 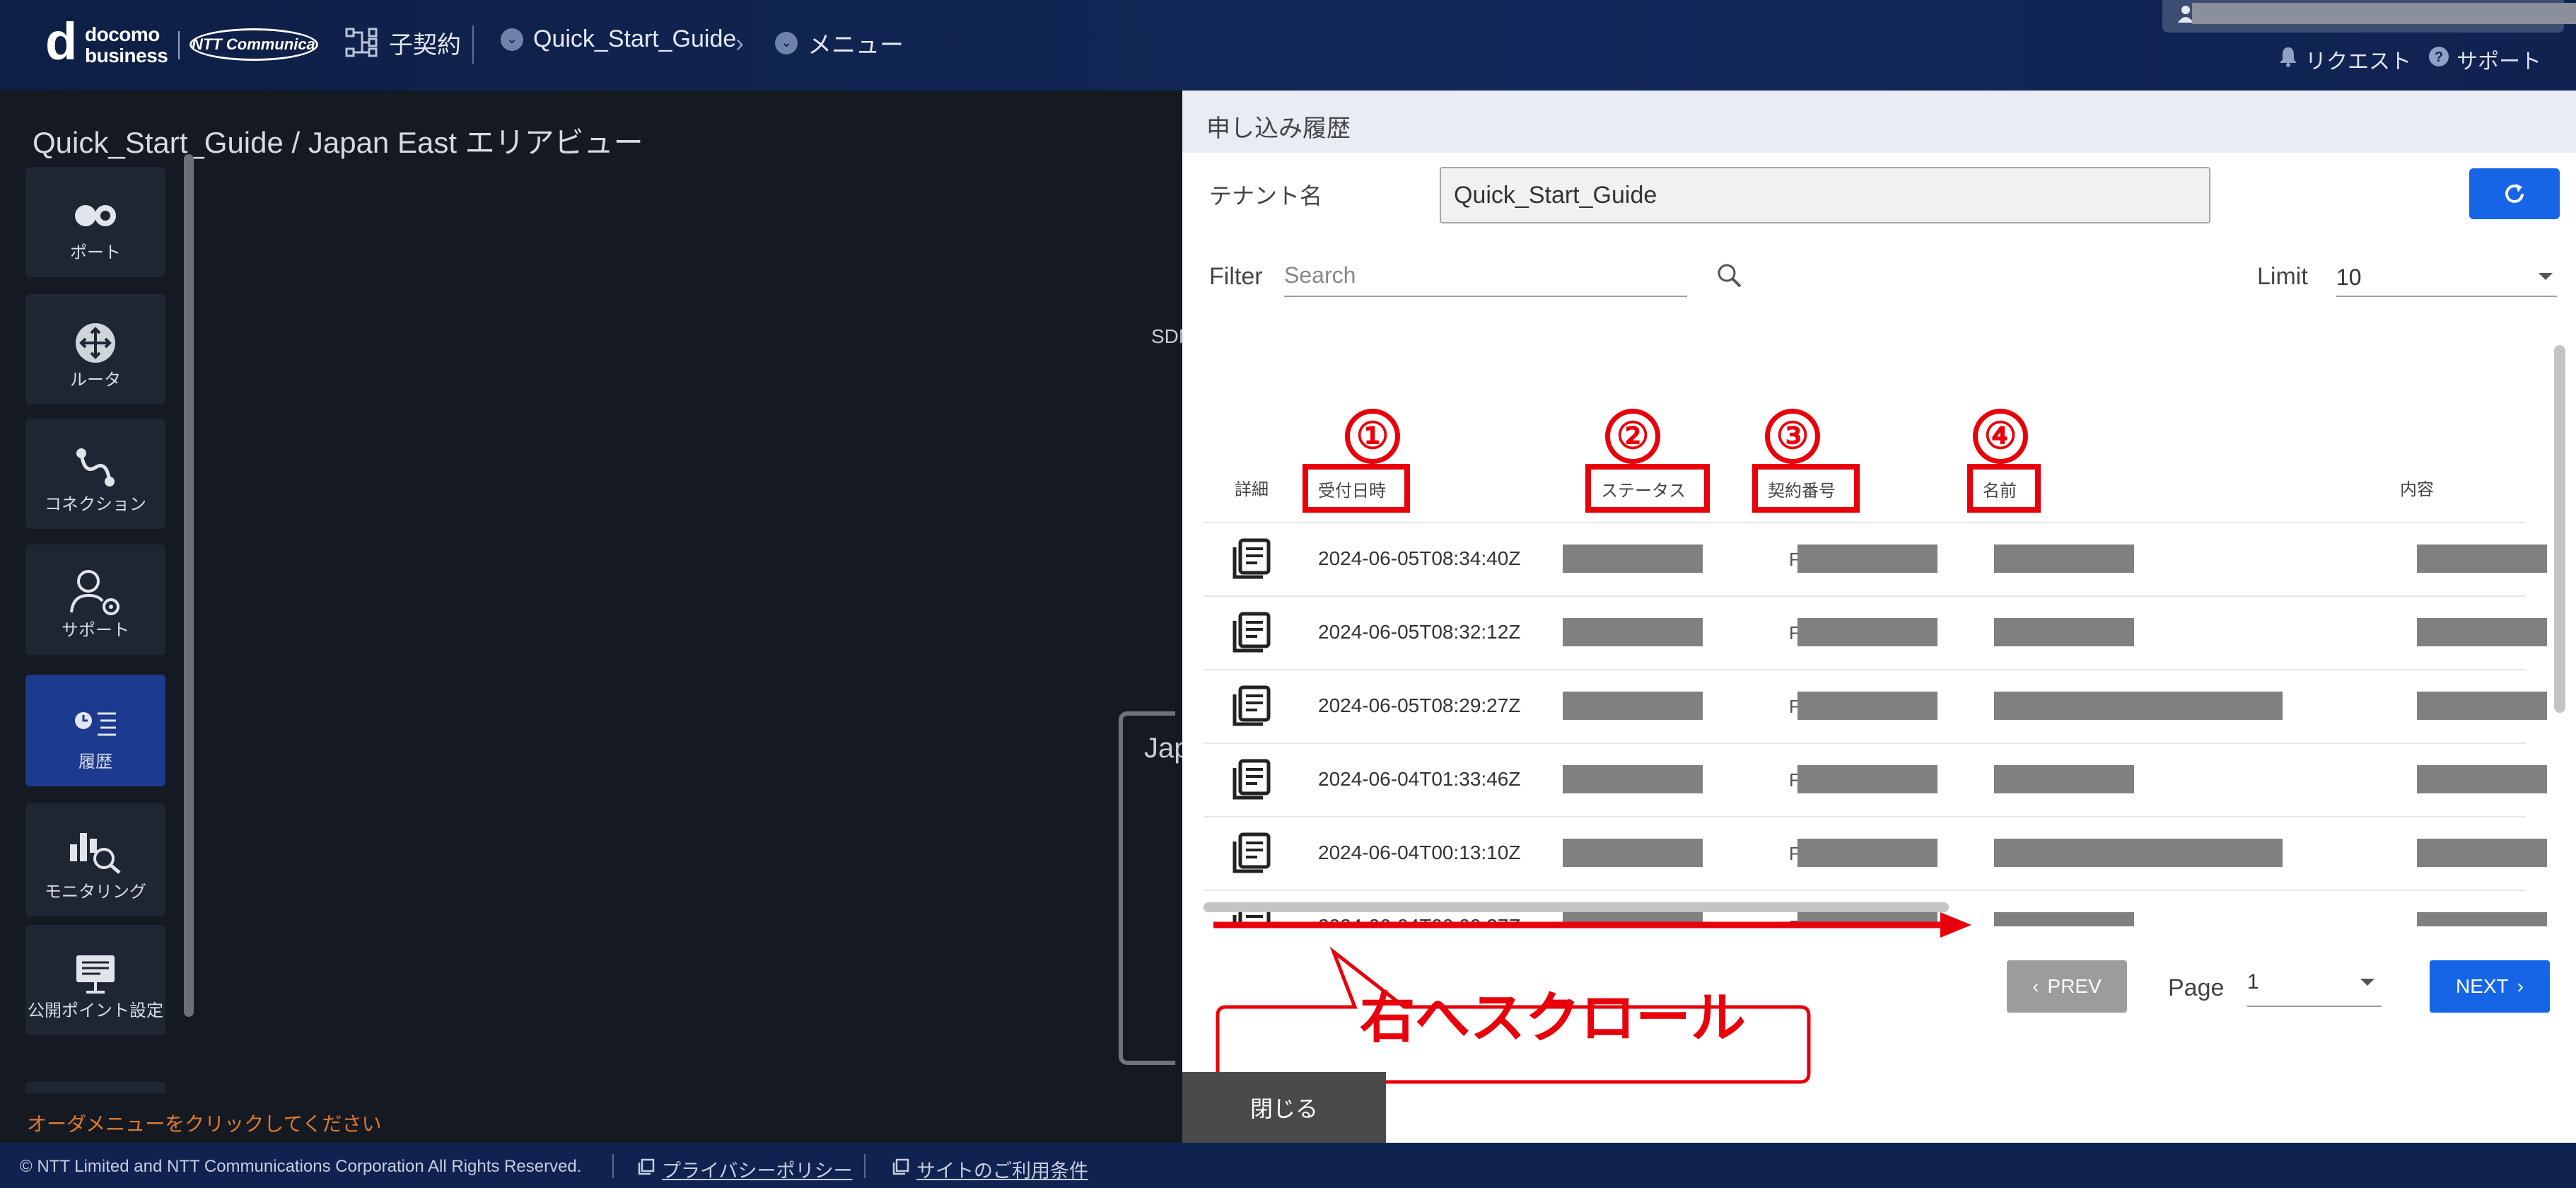 I want to click on sidebar-item-history: 履歴, so click(x=95, y=730).